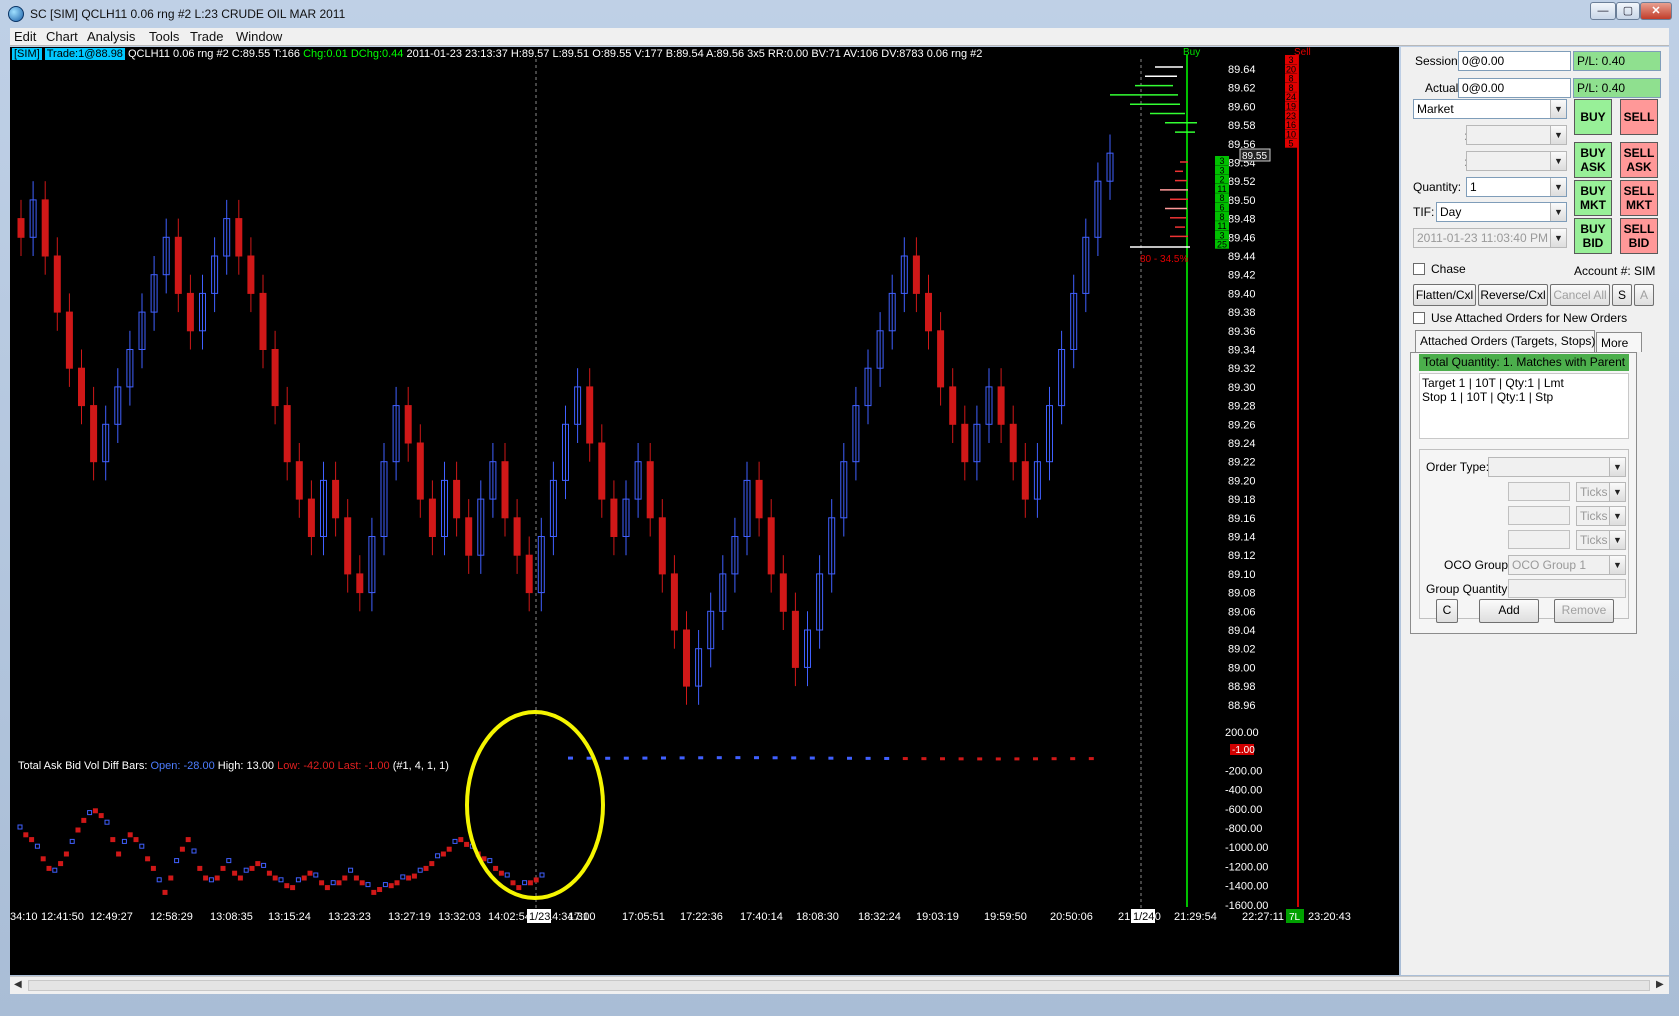  I want to click on buy-ask-label: BUY ASK, so click(1593, 160).